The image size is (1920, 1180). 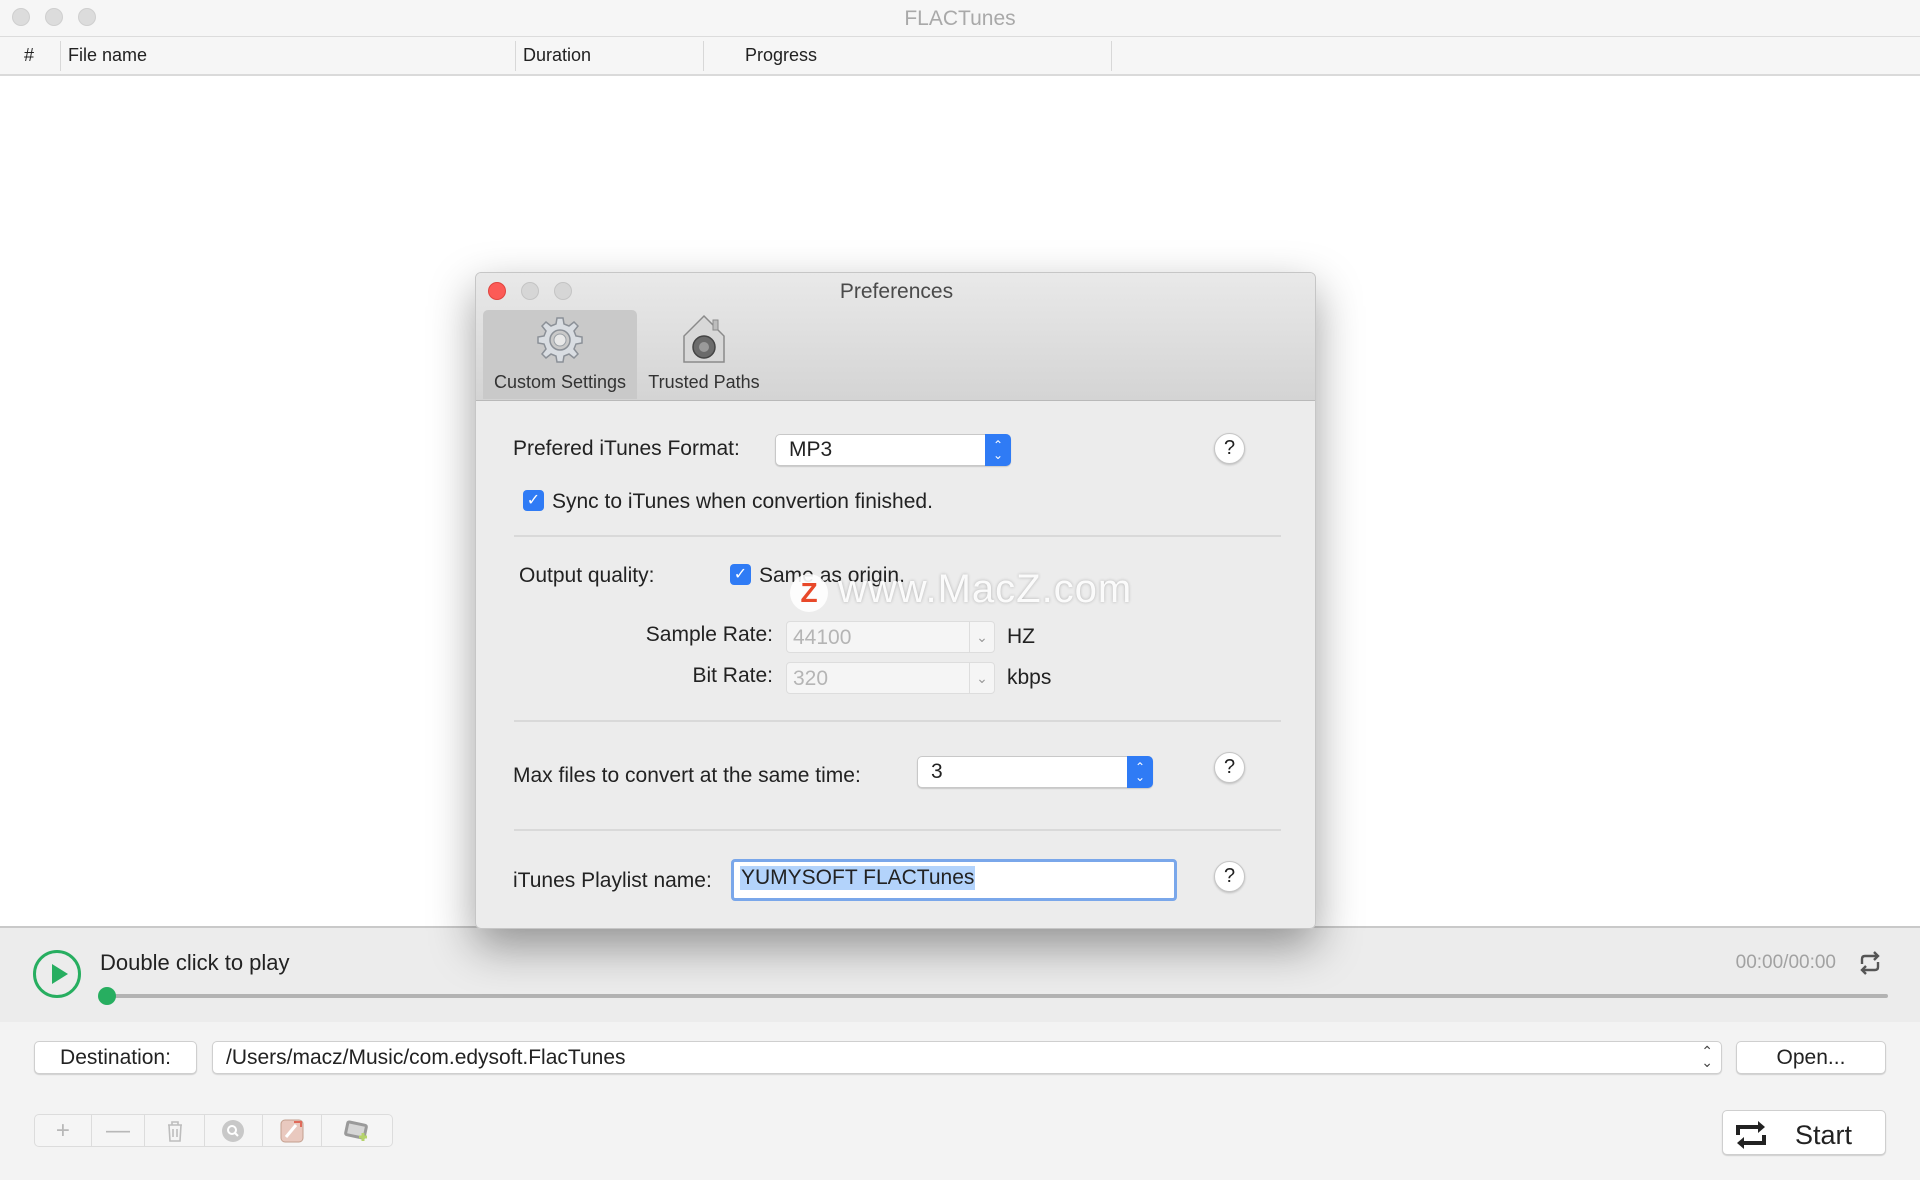 What do you see at coordinates (426, 1057) in the screenshot?
I see `destination-path: /Users/macz/Music/com.edysoft.FlacTunes` at bounding box center [426, 1057].